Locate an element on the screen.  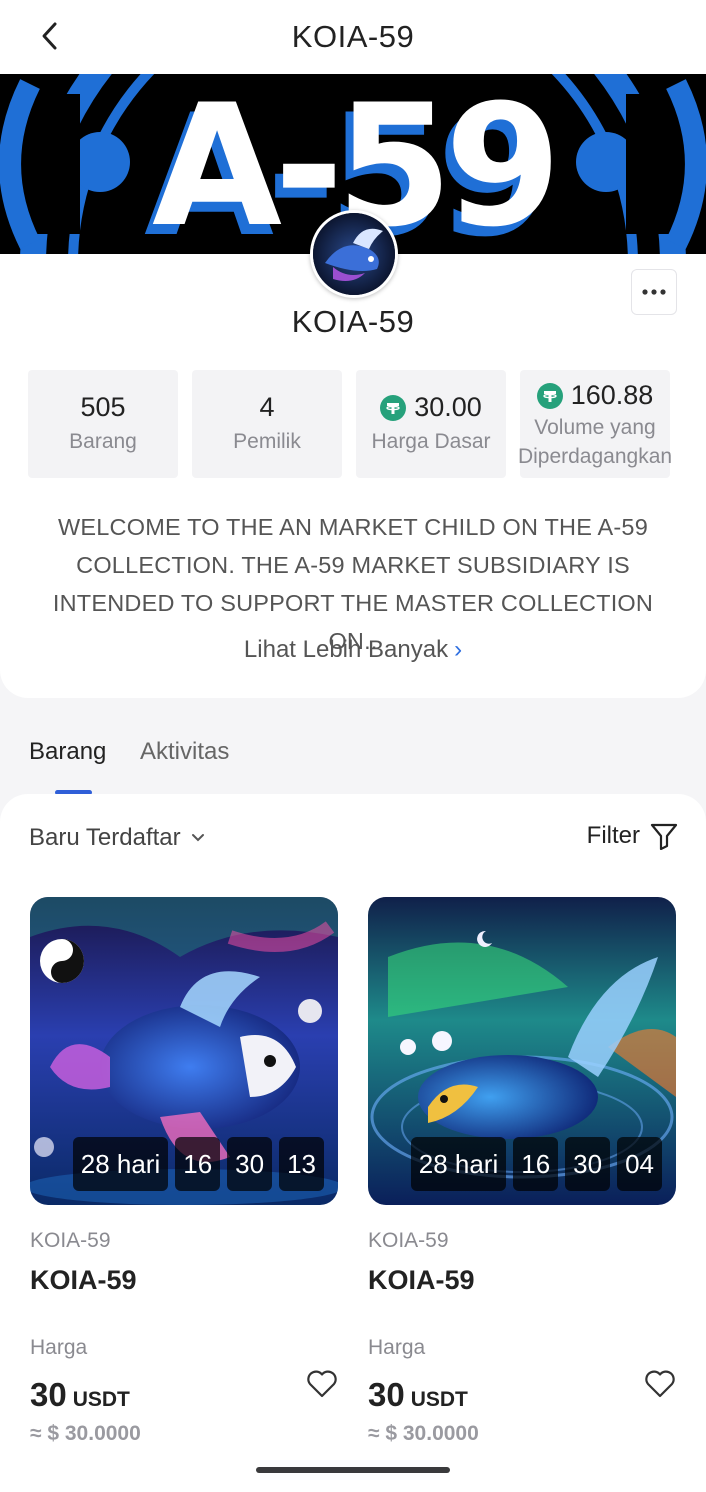
home-indicator is located at coordinates (353, 1470).